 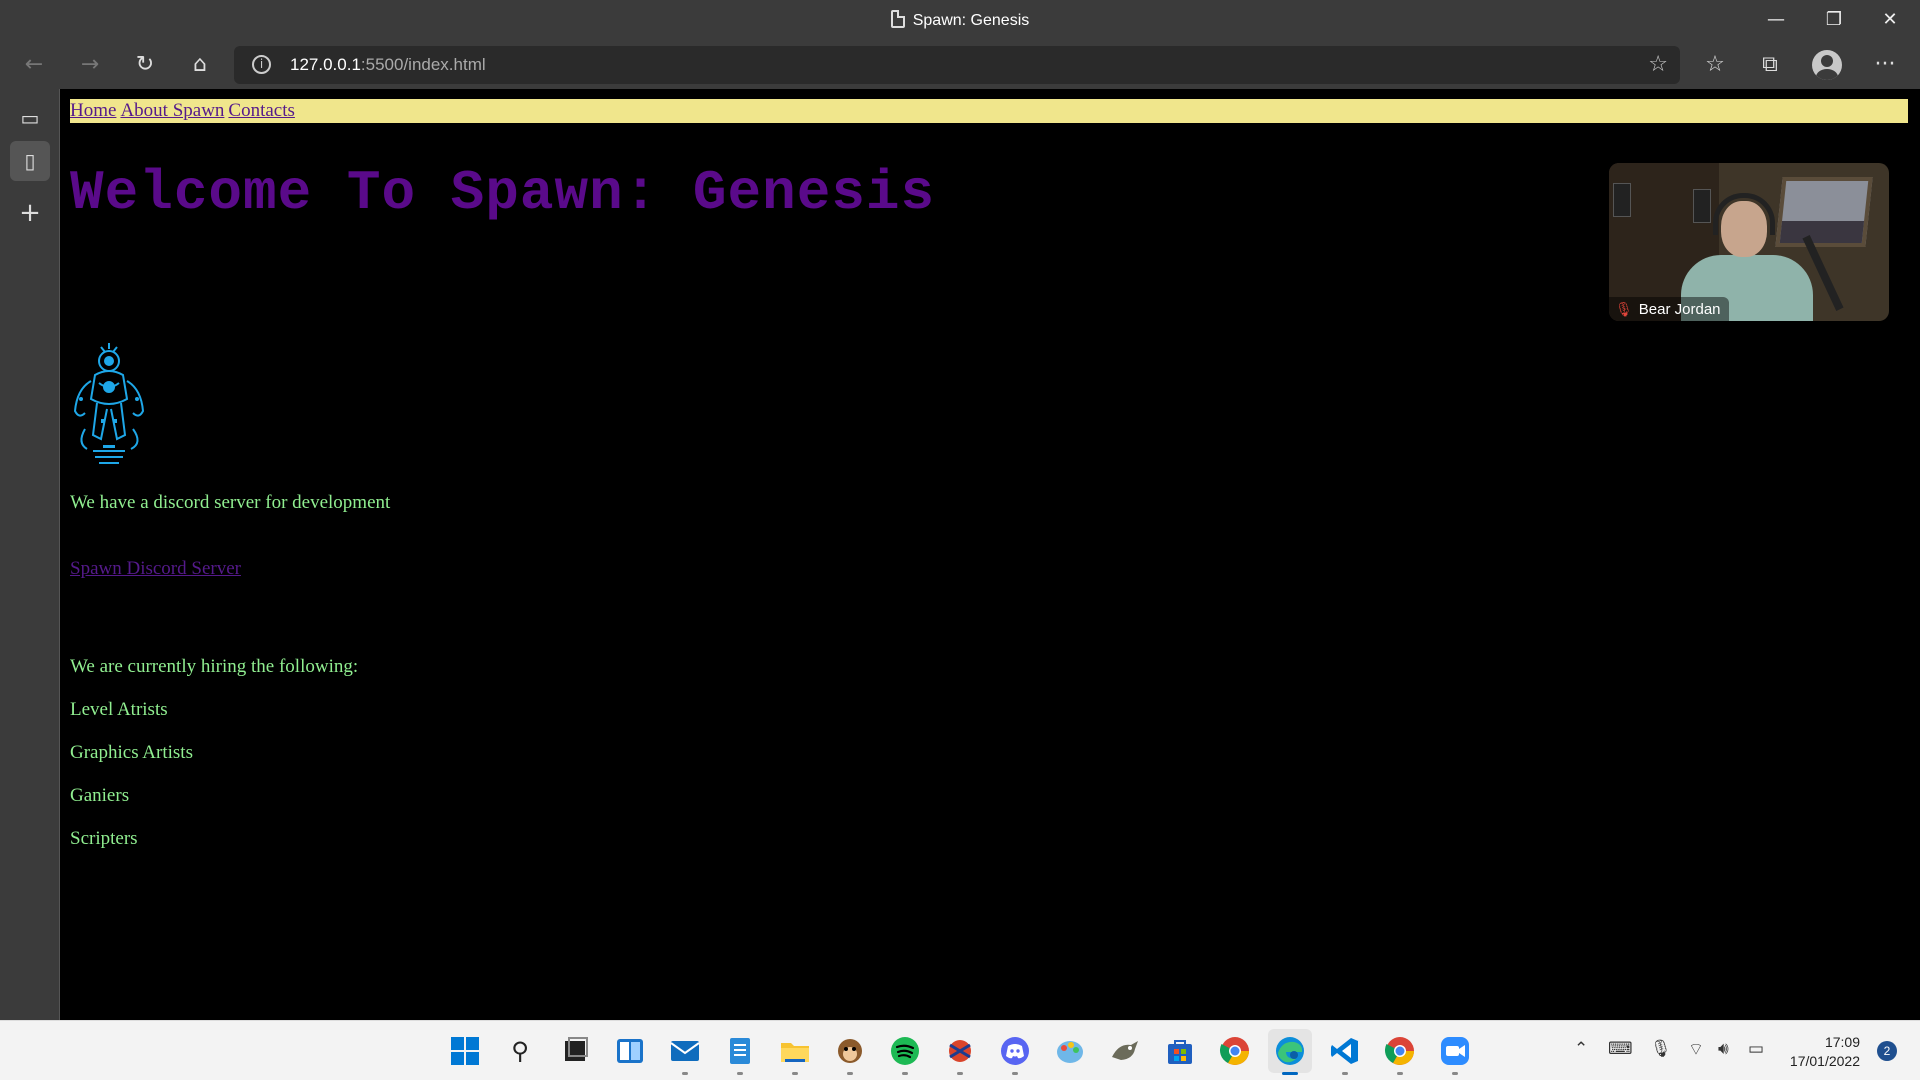 What do you see at coordinates (1885, 65) in the screenshot?
I see `more-menu-icon: ···` at bounding box center [1885, 65].